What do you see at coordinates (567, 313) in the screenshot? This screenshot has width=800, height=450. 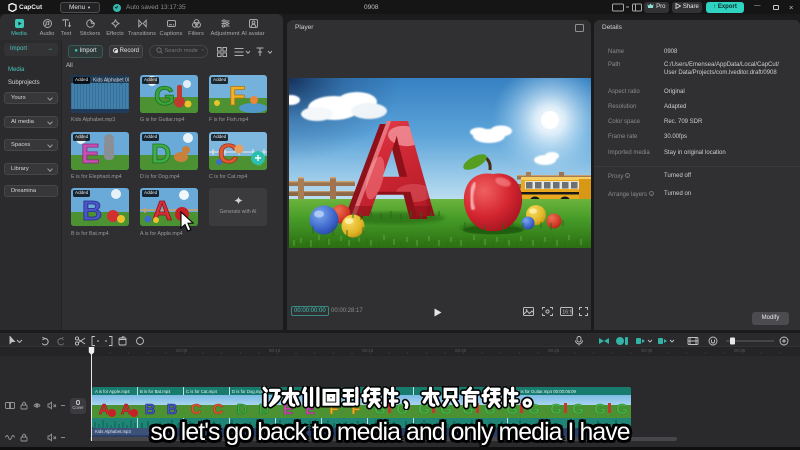 I see `svg-text: 16:9` at bounding box center [567, 313].